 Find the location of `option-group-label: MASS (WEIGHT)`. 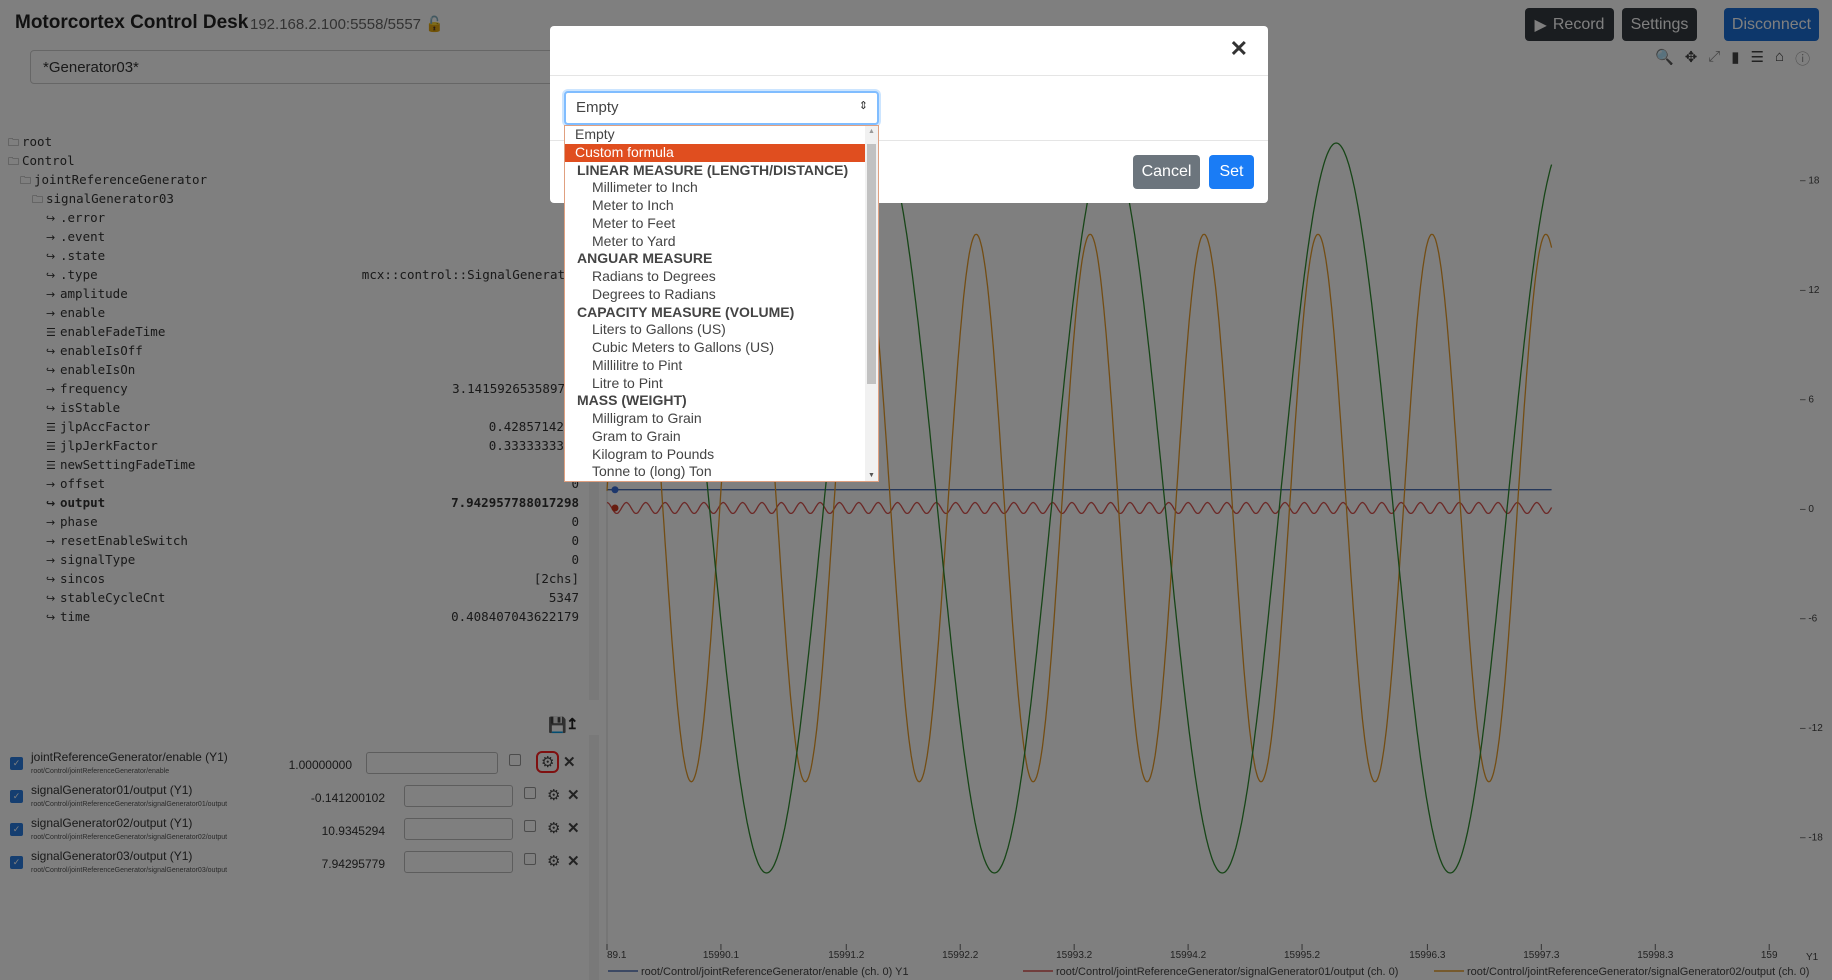

option-group-label: MASS (WEIGHT) is located at coordinates (632, 400).